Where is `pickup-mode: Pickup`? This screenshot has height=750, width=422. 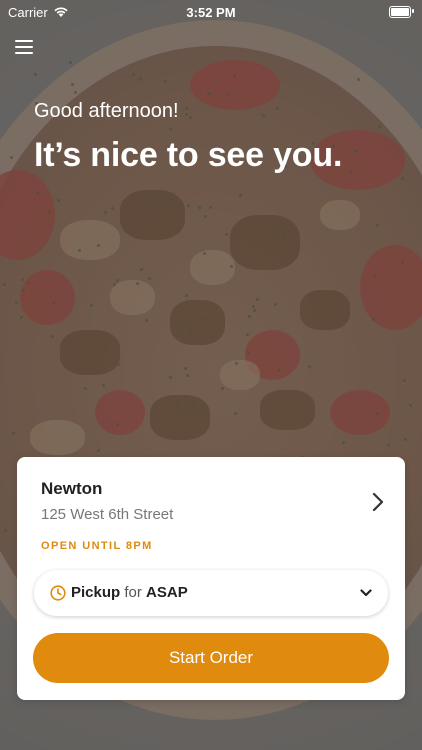
pickup-mode: Pickup is located at coordinates (96, 592).